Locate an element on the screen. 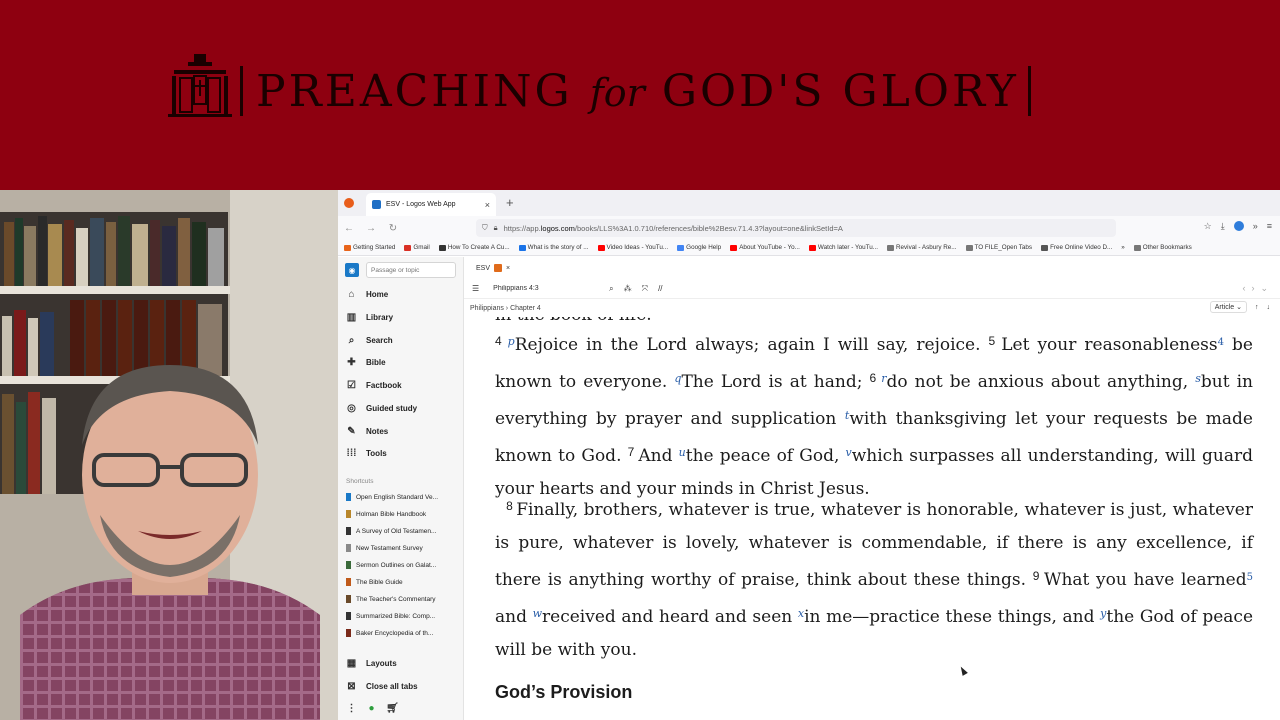 This screenshot has height=720, width=1280. back-icon: ← is located at coordinates (349, 228).